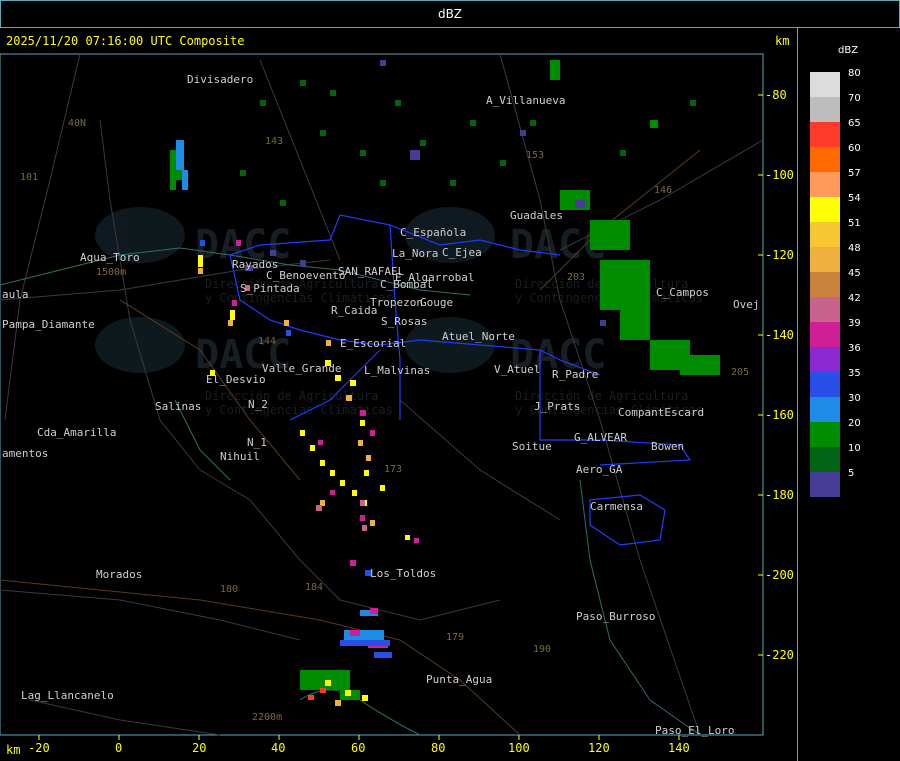  Describe the element at coordinates (48, 324) in the screenshot. I see `place-pampa-diamante: Pampa_Diamante` at that location.